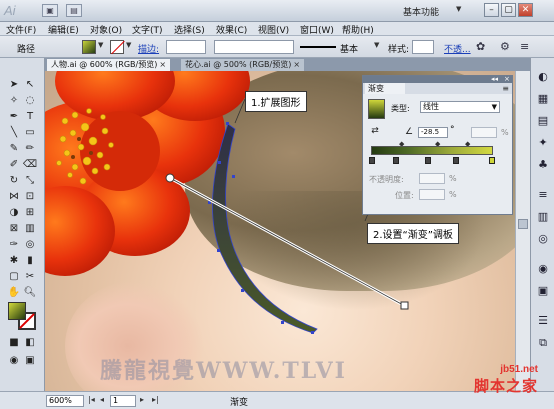 This screenshot has width=554, height=409. Describe the element at coordinates (404, 305) in the screenshot. I see `gradient-end-handle` at that location.